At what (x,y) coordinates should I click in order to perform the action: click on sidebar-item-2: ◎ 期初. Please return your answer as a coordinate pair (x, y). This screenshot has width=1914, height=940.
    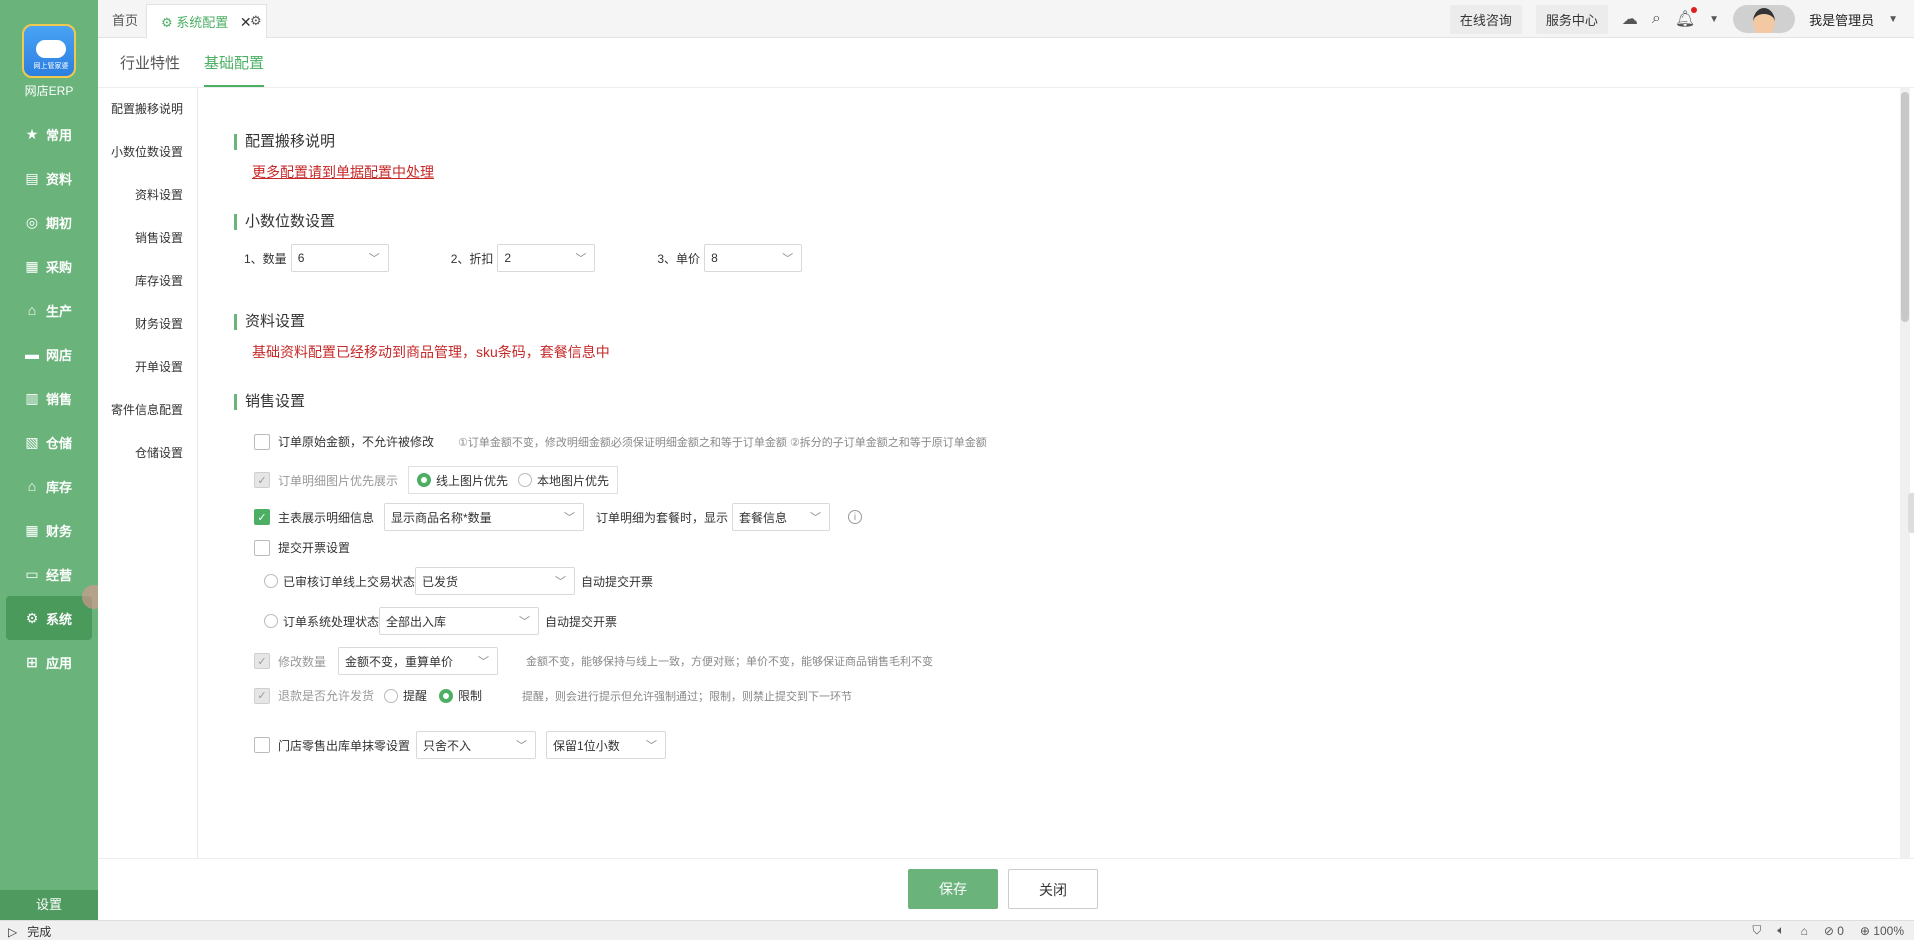
    Looking at the image, I should click on (49, 222).